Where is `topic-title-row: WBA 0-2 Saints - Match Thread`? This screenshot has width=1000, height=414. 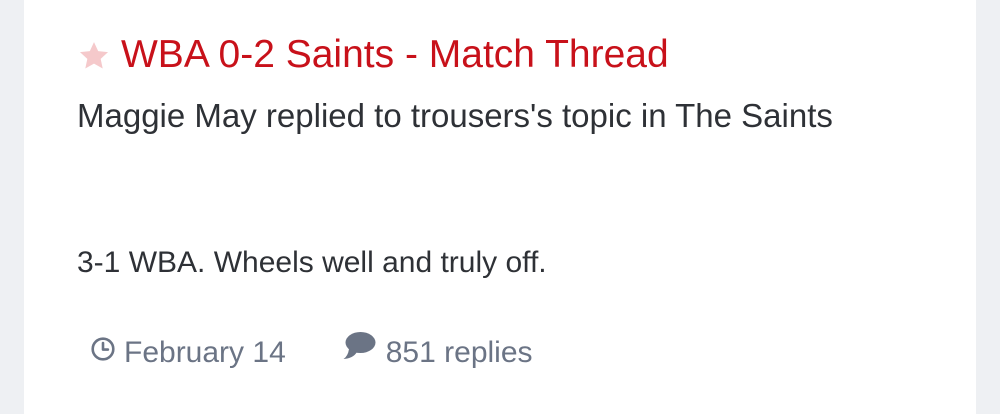
topic-title-row: WBA 0-2 Saints - Match Thread is located at coordinates (373, 55).